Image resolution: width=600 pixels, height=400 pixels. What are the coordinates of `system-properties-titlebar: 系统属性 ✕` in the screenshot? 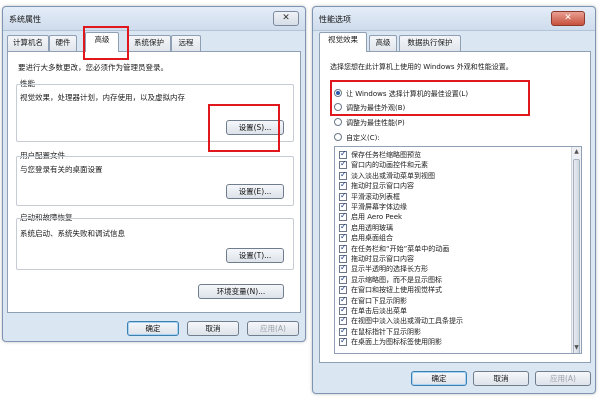 It's located at (154, 19).